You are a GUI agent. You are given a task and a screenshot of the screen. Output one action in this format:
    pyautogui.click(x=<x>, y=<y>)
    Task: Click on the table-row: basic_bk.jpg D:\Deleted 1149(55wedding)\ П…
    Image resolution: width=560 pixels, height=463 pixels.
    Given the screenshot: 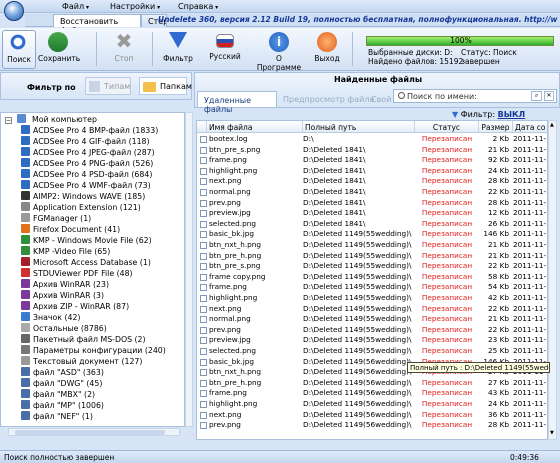 What is the action you would take?
    pyautogui.click(x=372, y=234)
    